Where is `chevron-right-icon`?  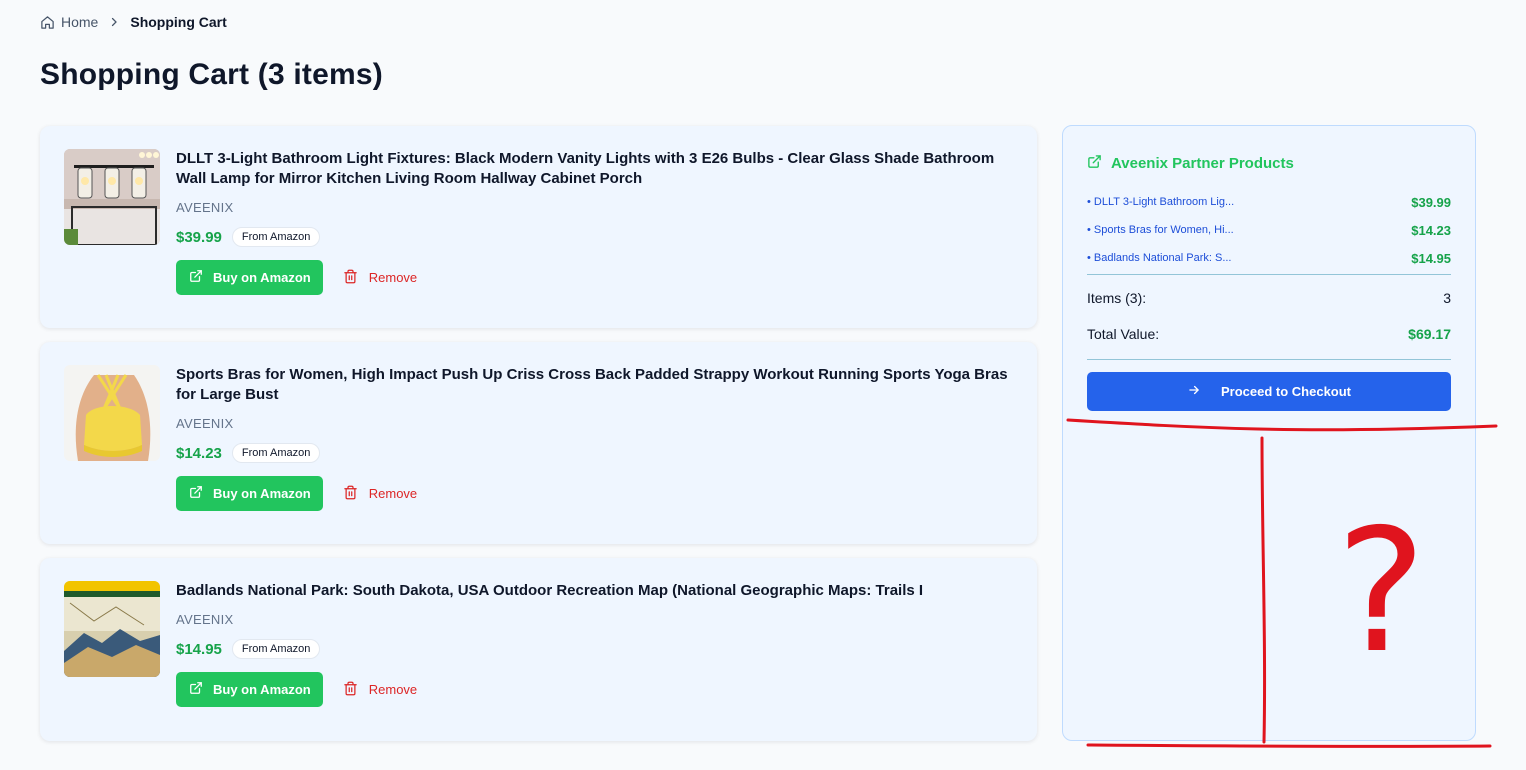 chevron-right-icon is located at coordinates (114, 22).